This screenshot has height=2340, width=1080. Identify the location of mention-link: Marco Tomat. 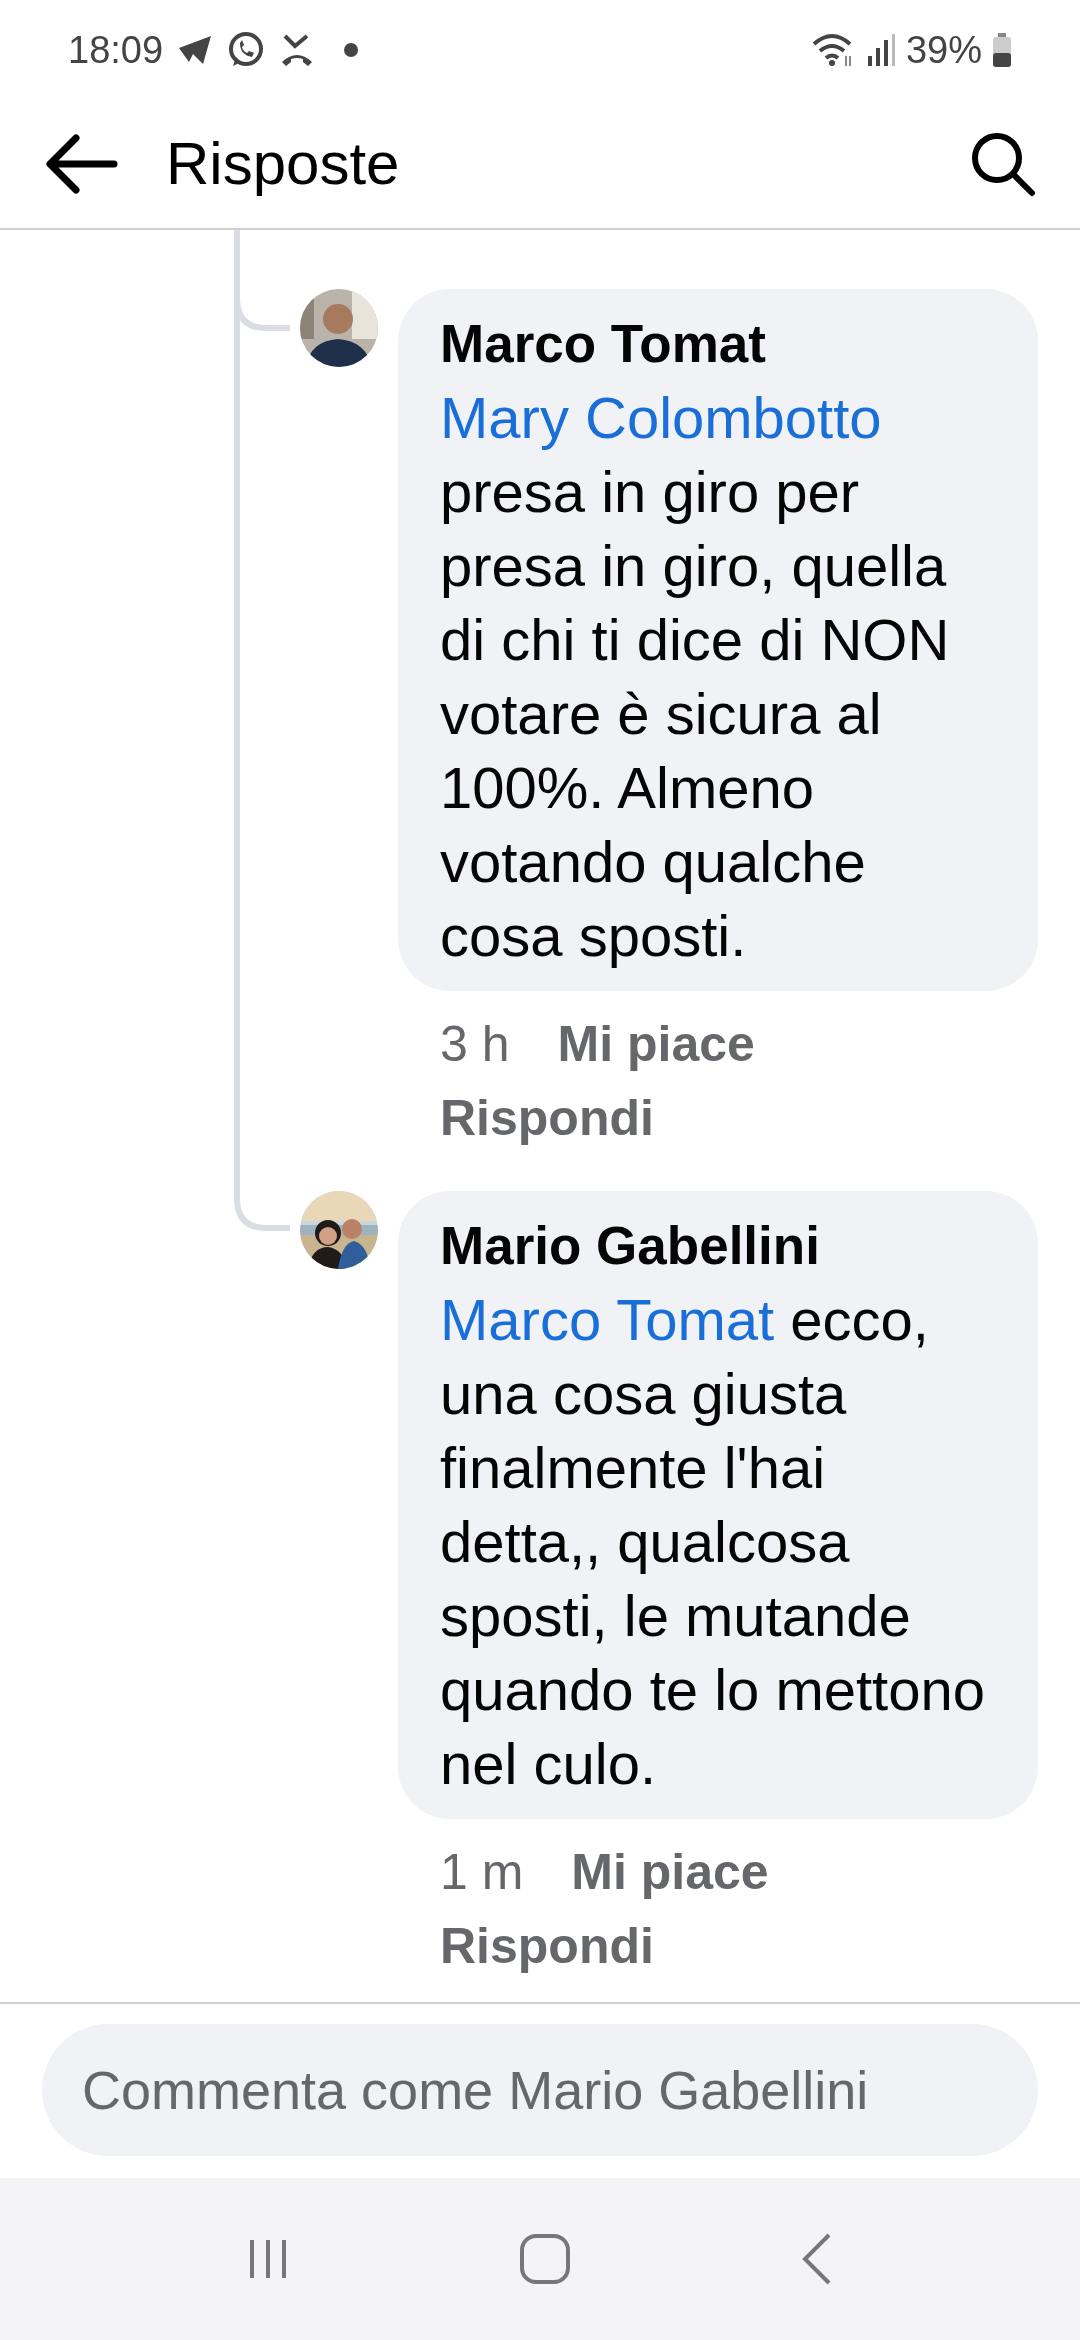
(607, 1319).